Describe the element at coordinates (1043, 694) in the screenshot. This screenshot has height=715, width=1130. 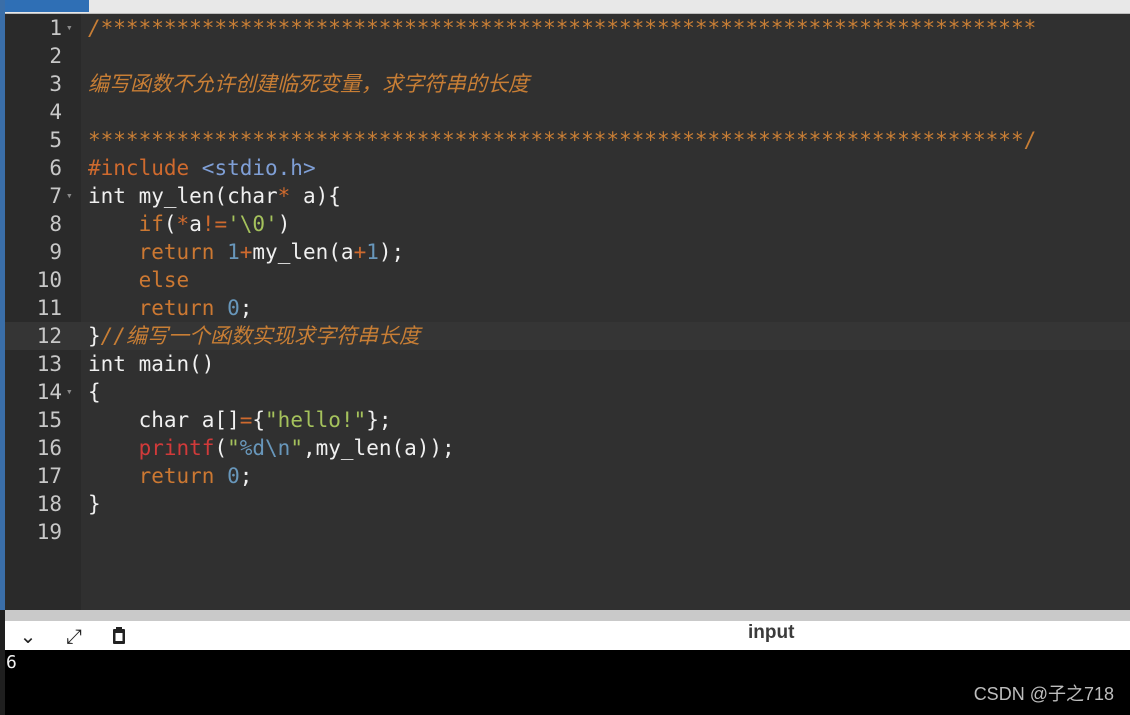
I see `watermark: CSDN @子之718` at that location.